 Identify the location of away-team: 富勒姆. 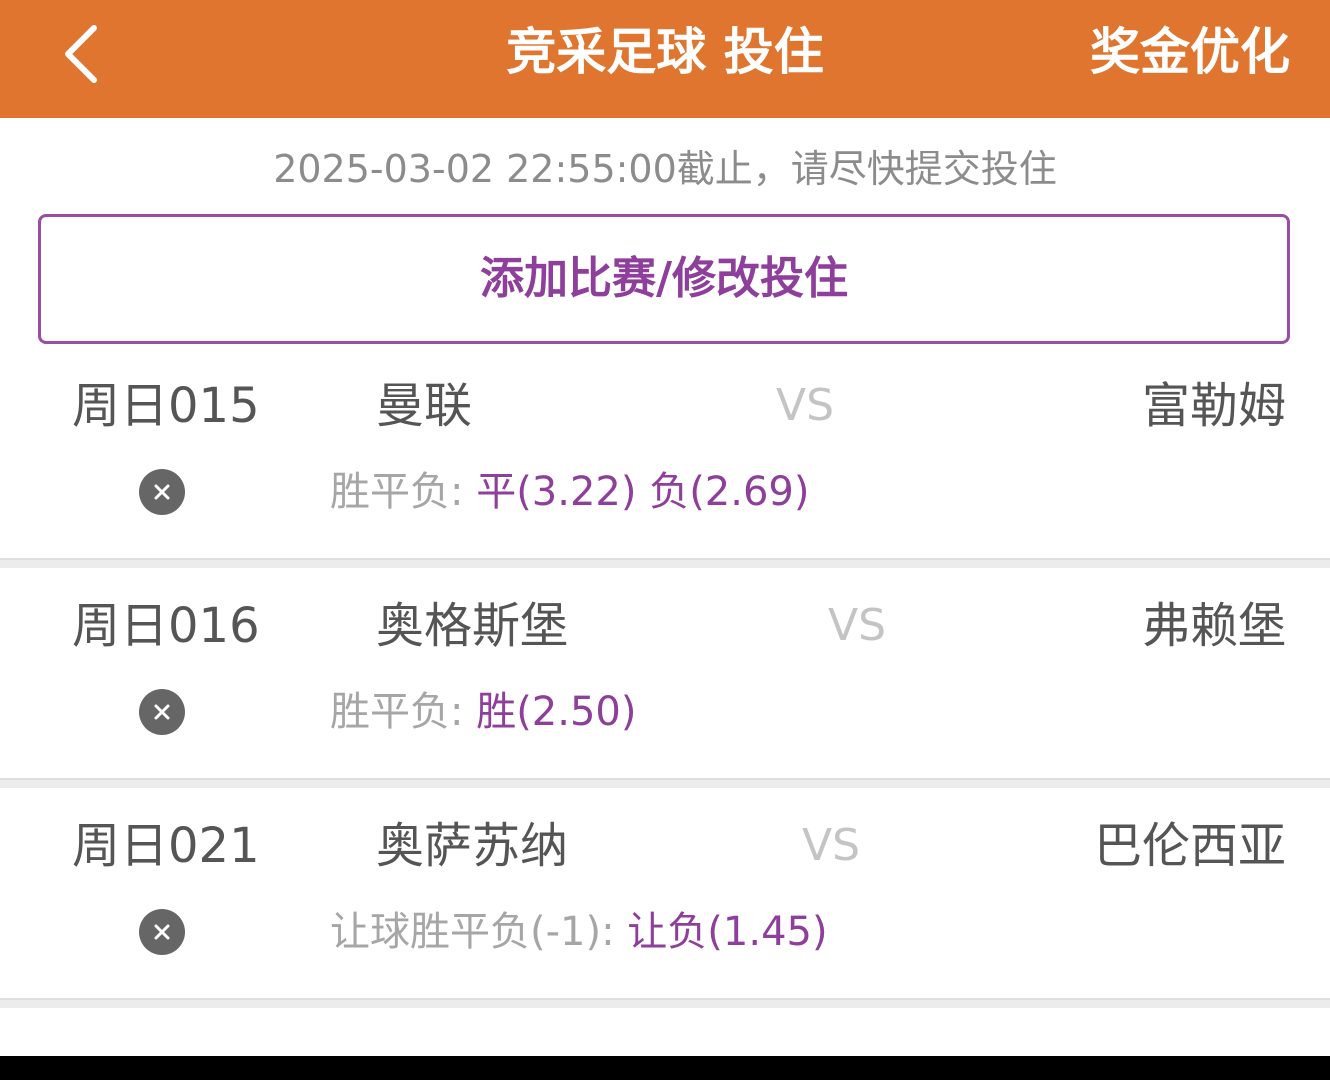
(1213, 406).